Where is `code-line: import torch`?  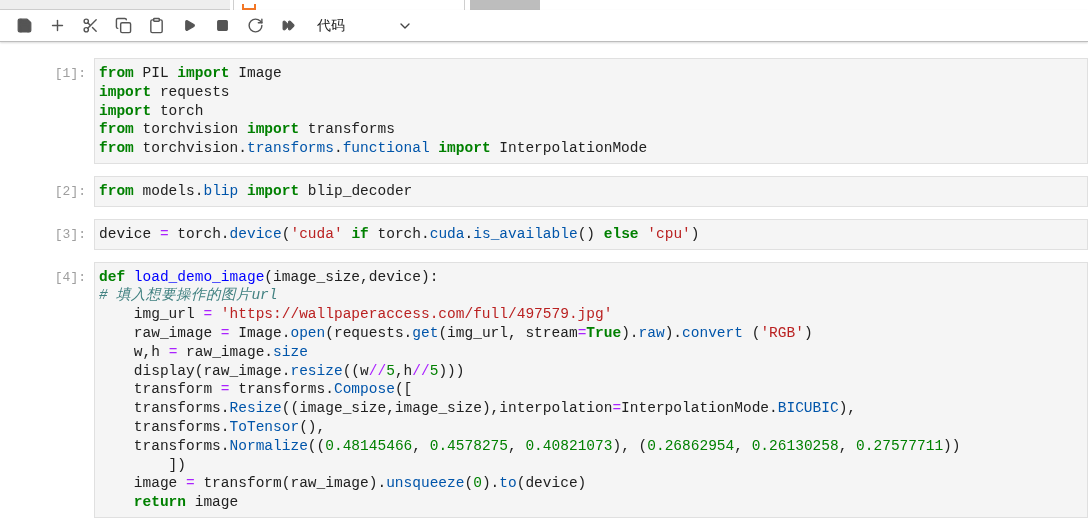 code-line: import torch is located at coordinates (151, 111).